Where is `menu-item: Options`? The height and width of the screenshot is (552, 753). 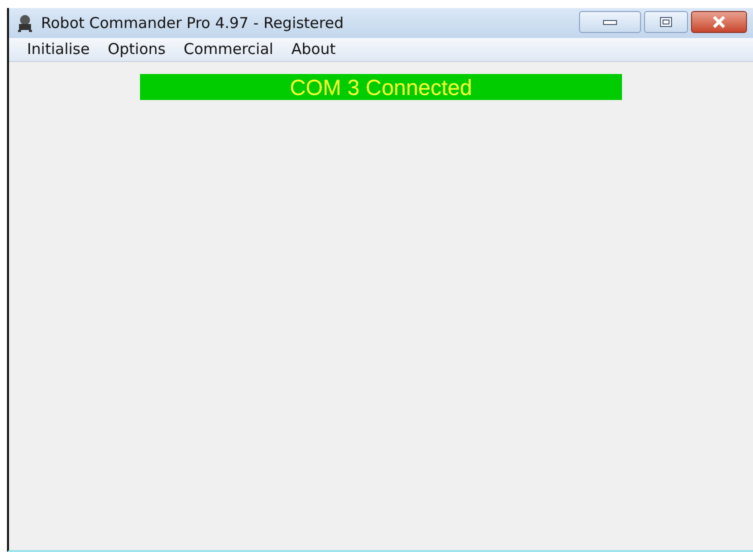
menu-item: Options is located at coordinates (137, 49).